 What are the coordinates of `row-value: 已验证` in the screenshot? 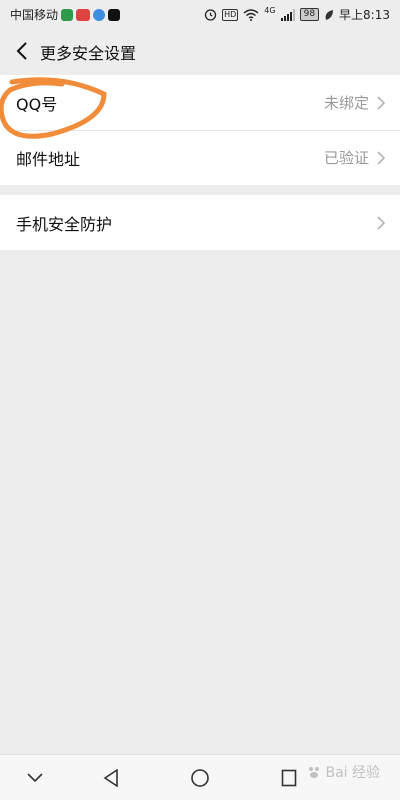 It's located at (346, 158).